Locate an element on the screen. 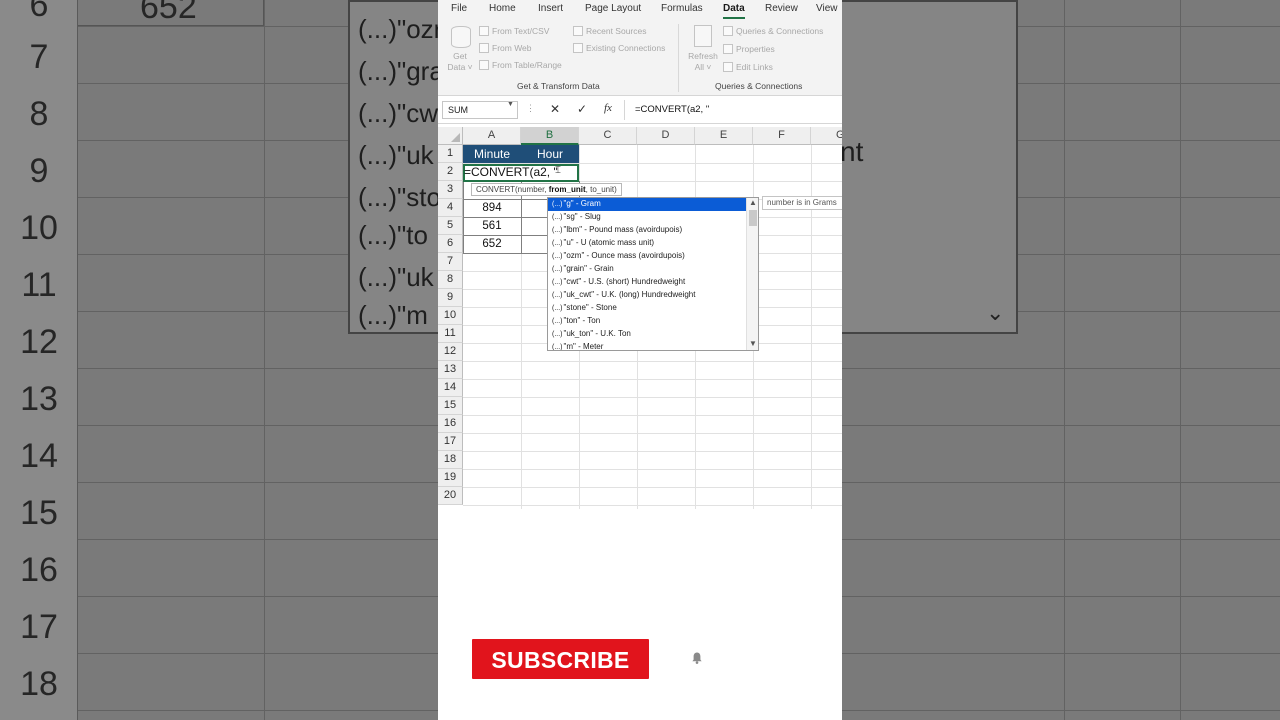  row-header: 17 is located at coordinates (450, 442).